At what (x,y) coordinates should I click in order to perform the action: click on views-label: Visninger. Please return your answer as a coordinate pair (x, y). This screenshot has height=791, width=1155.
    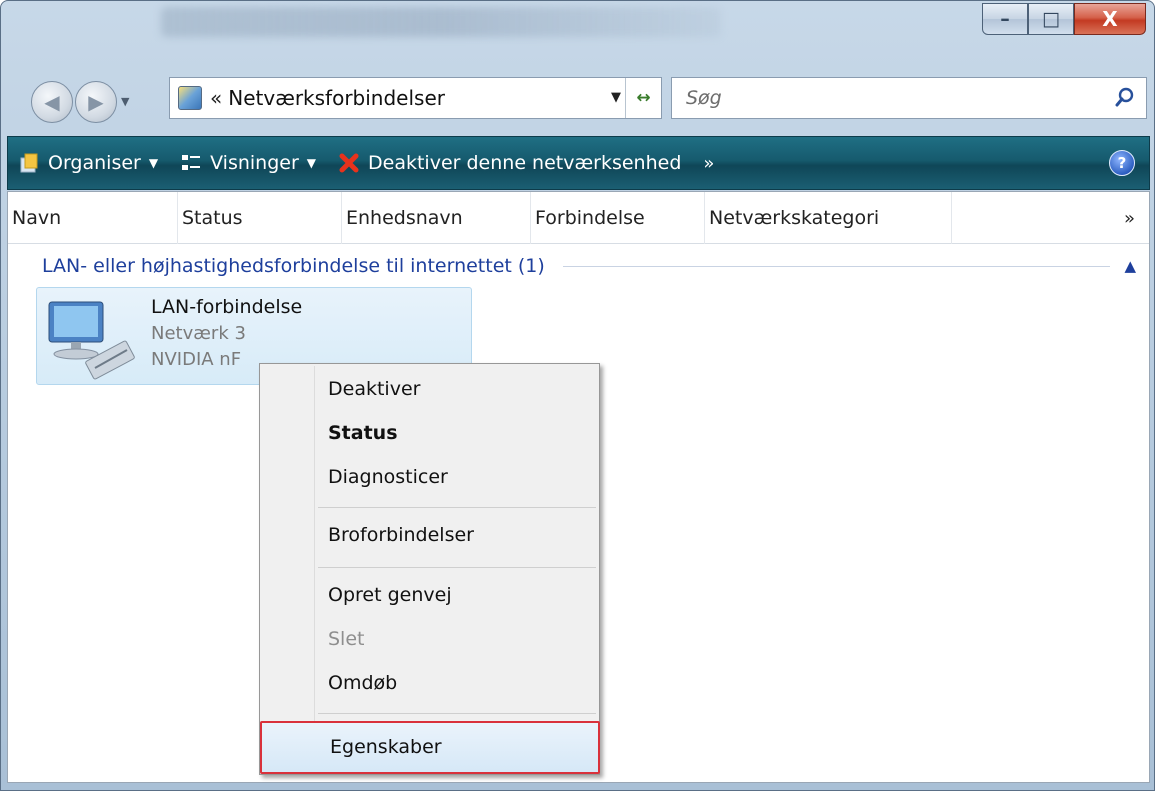
    Looking at the image, I should click on (254, 163).